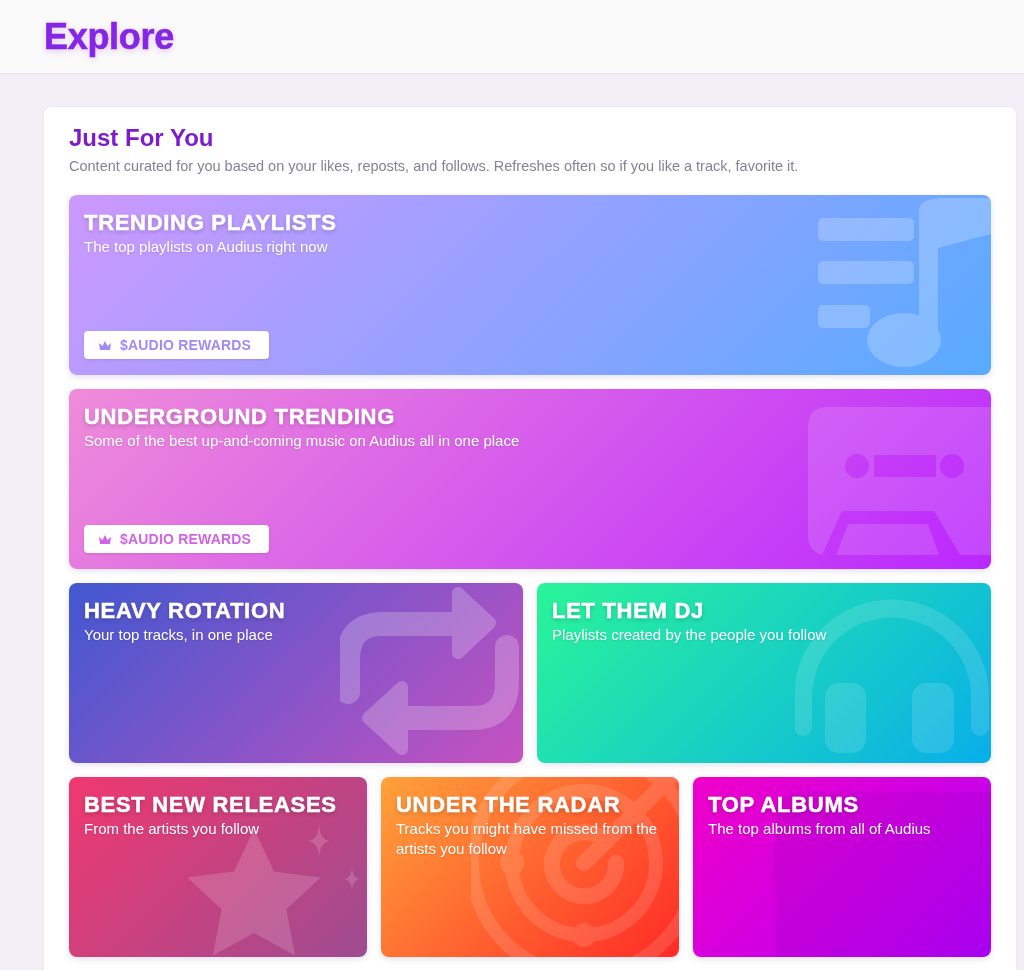  Describe the element at coordinates (434, 166) in the screenshot. I see `section-description: Content curated for you based on your likes, reposts, and follows. Refreshes often so if you like a track, favorite it.` at that location.